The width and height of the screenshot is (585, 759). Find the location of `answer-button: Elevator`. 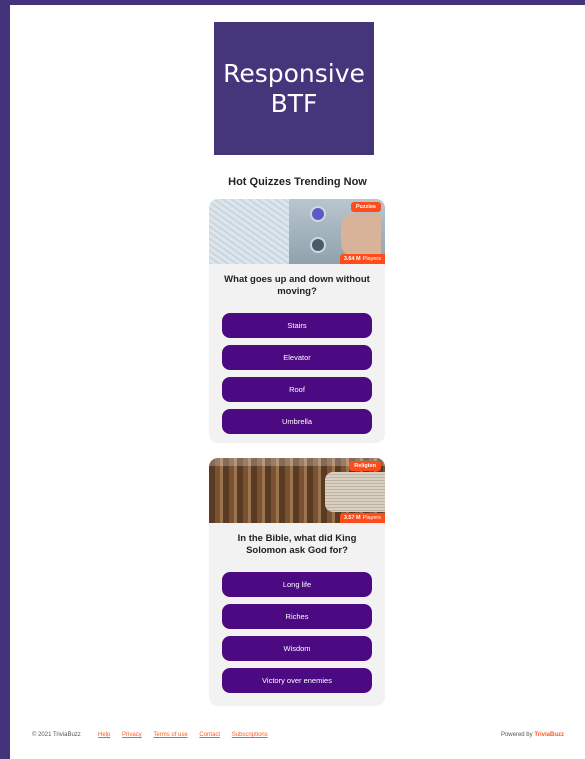

answer-button: Elevator is located at coordinates (297, 357).